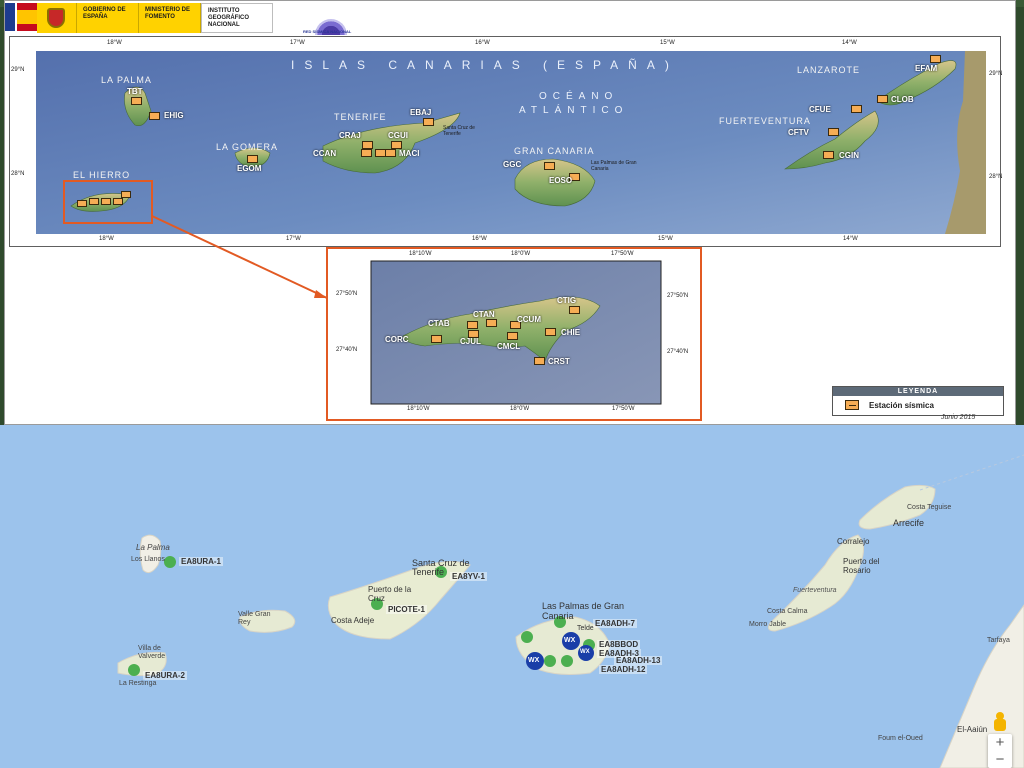 This screenshot has height=768, width=1024. I want to click on station-label-eoso: EOSO, so click(561, 180).